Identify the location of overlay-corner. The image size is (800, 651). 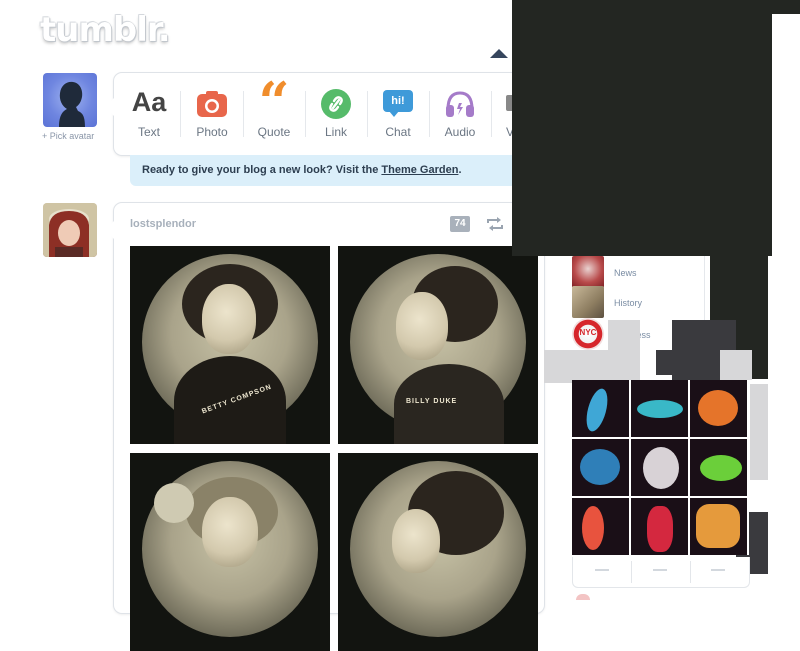
(785, 7).